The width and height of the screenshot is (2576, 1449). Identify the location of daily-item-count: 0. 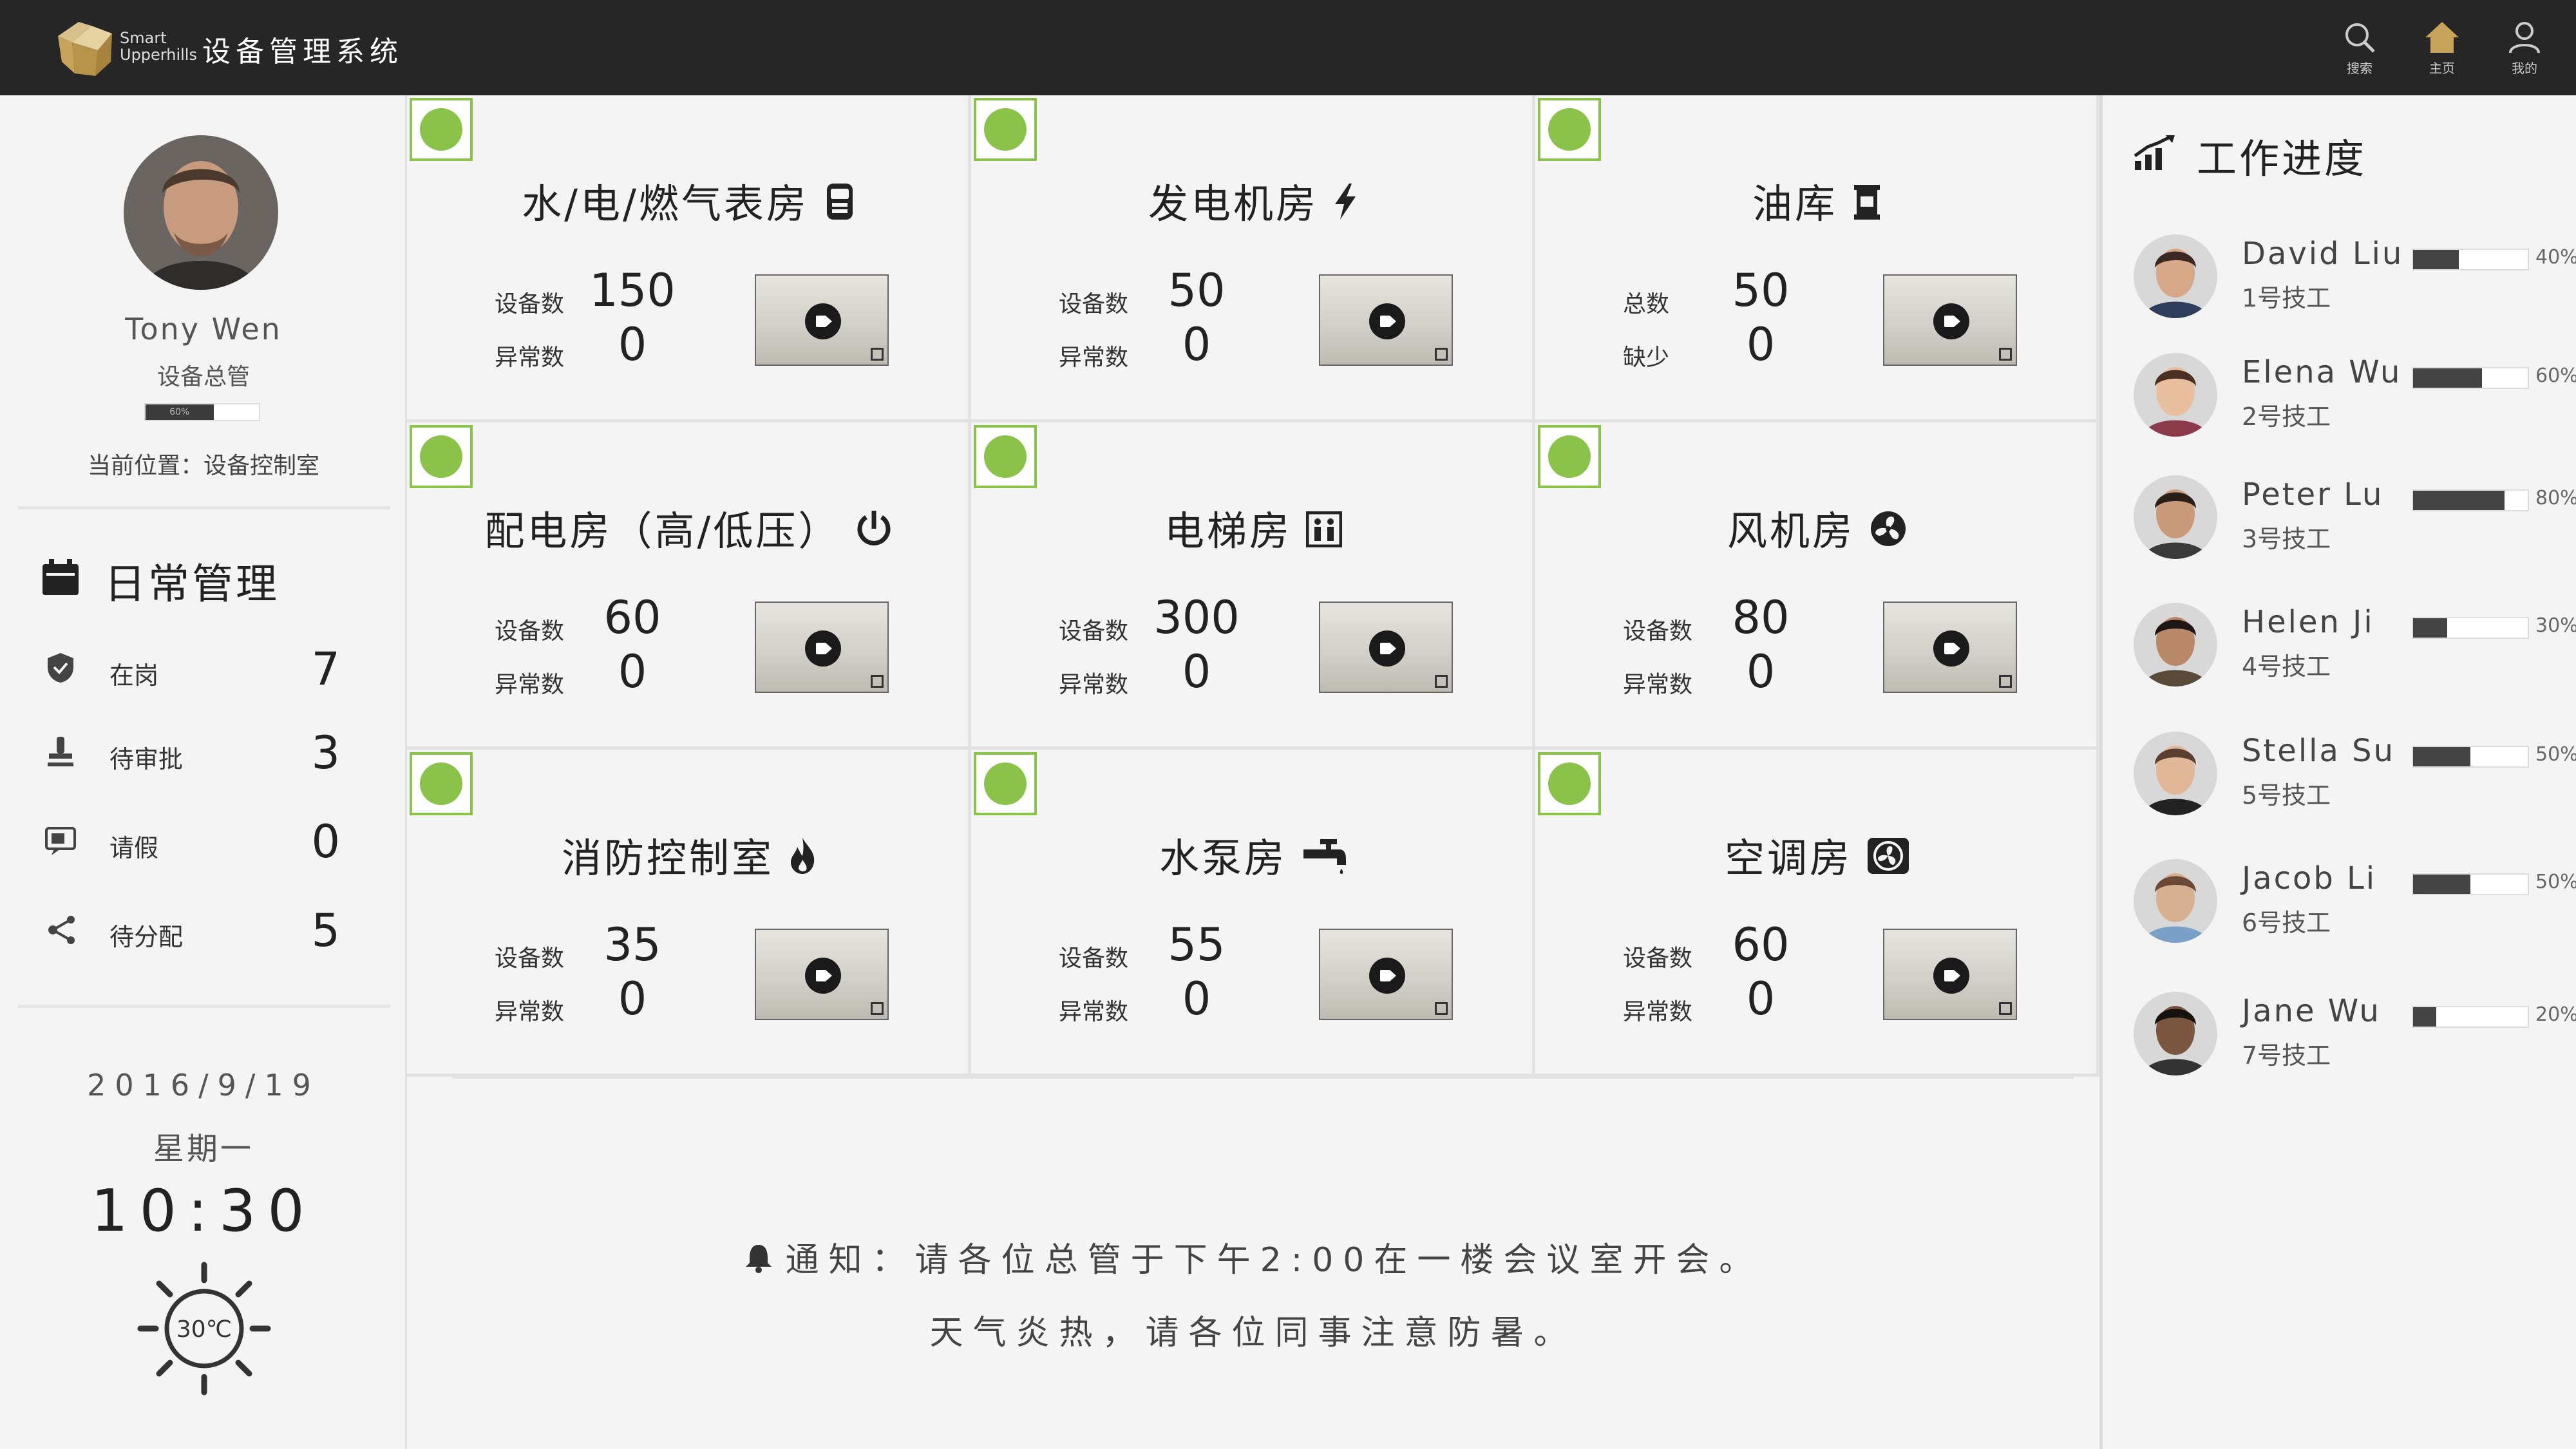
(326, 842).